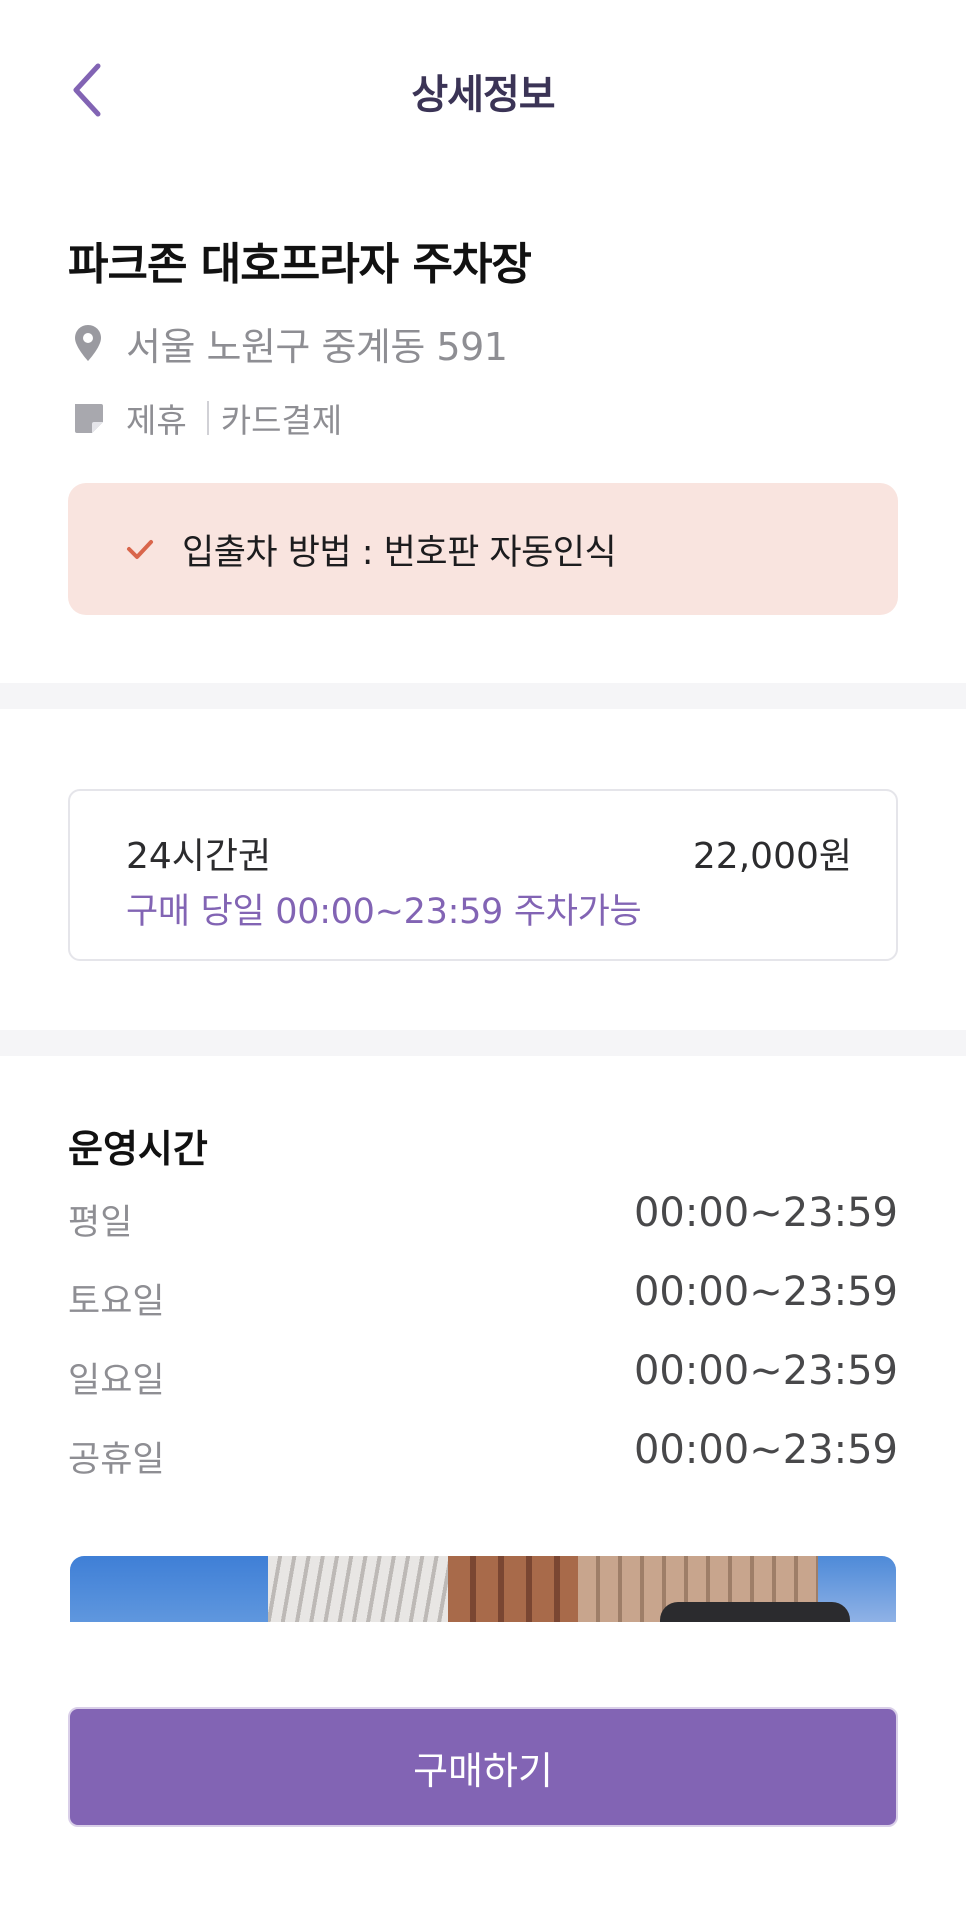 The image size is (966, 1905). Describe the element at coordinates (140, 549) in the screenshot. I see `check-icon` at that location.